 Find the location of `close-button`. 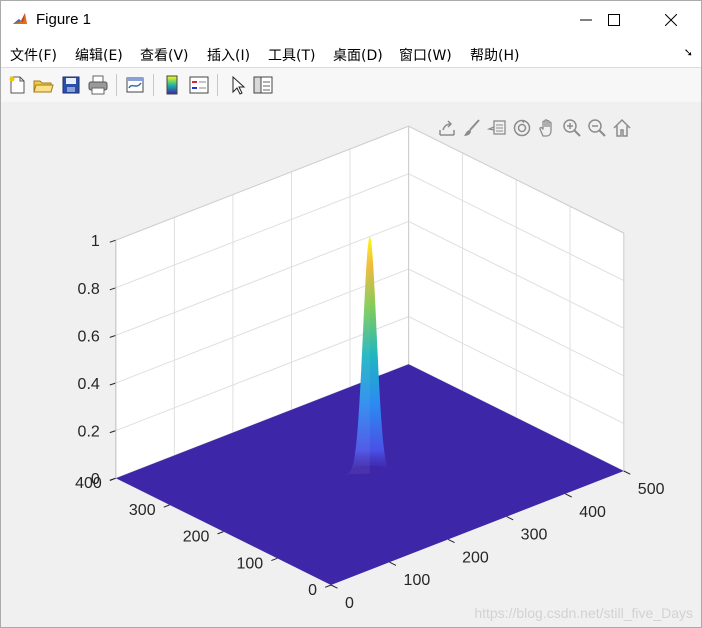

close-button is located at coordinates (671, 20).